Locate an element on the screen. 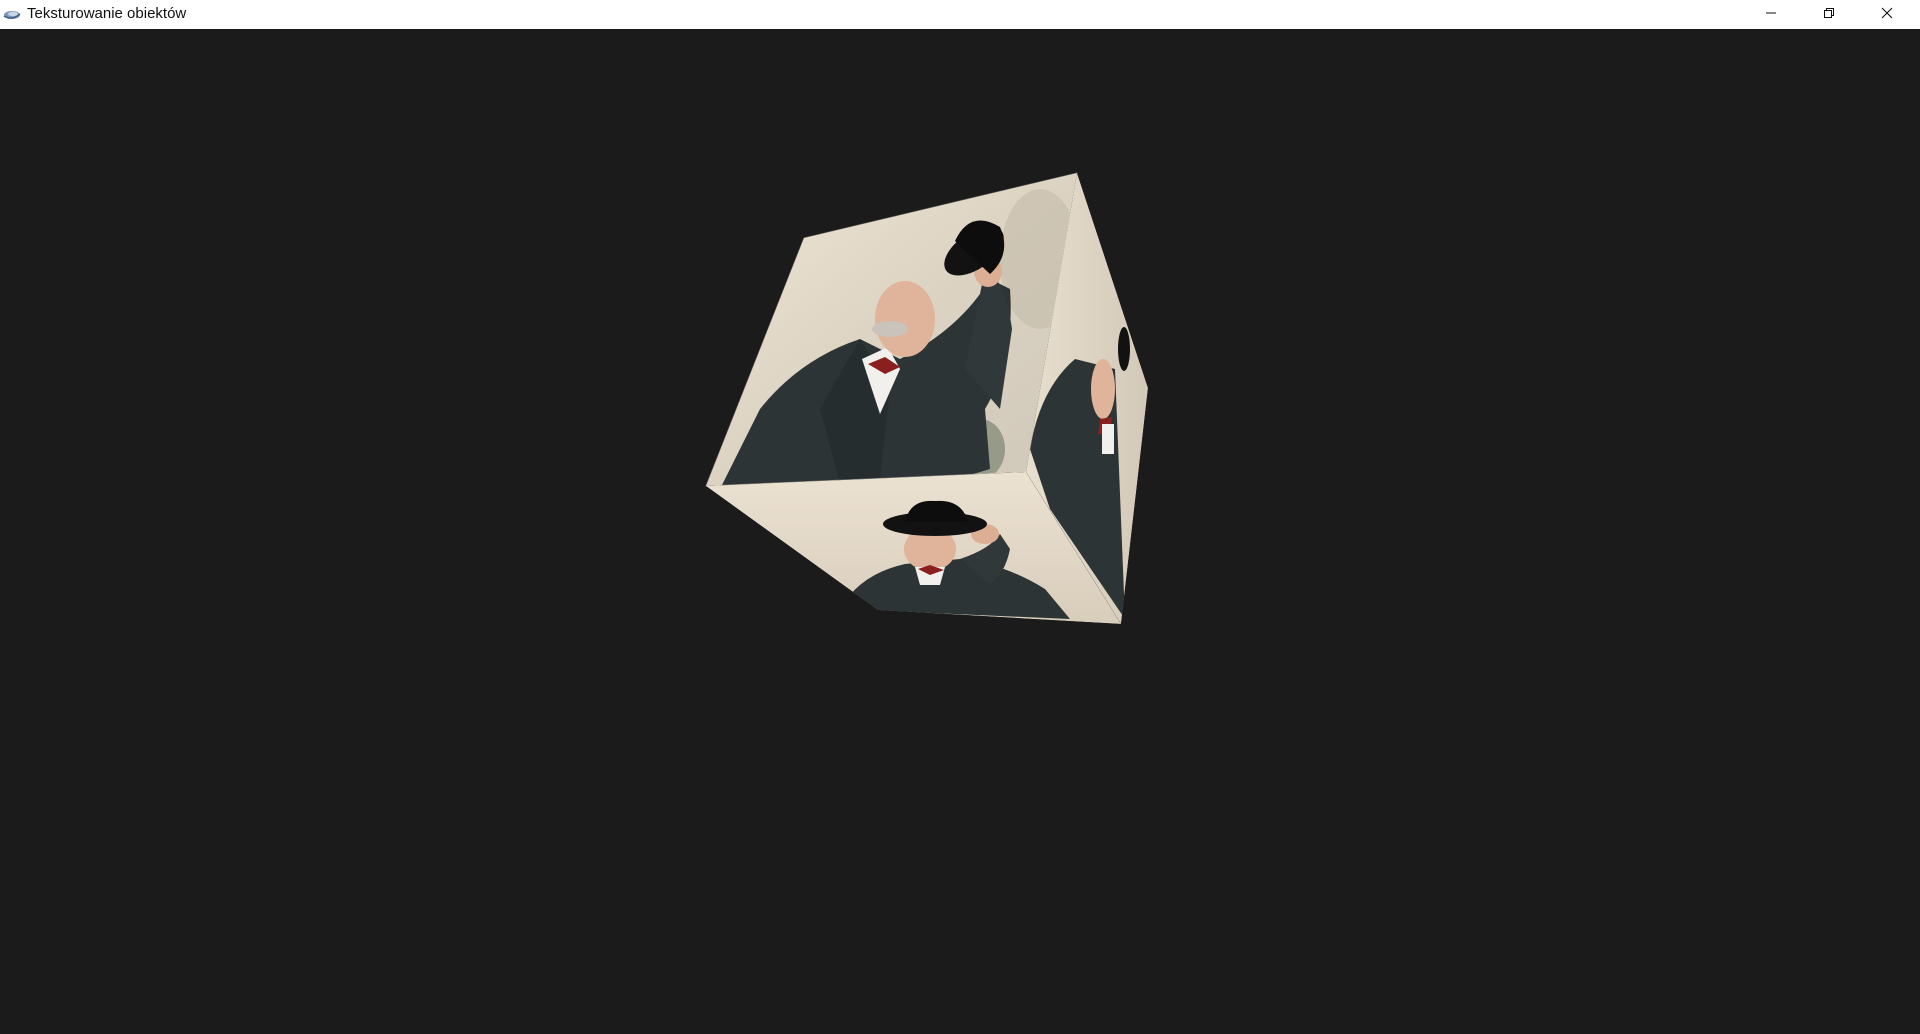  window-title: Teksturowanie obiektów is located at coordinates (107, 13).